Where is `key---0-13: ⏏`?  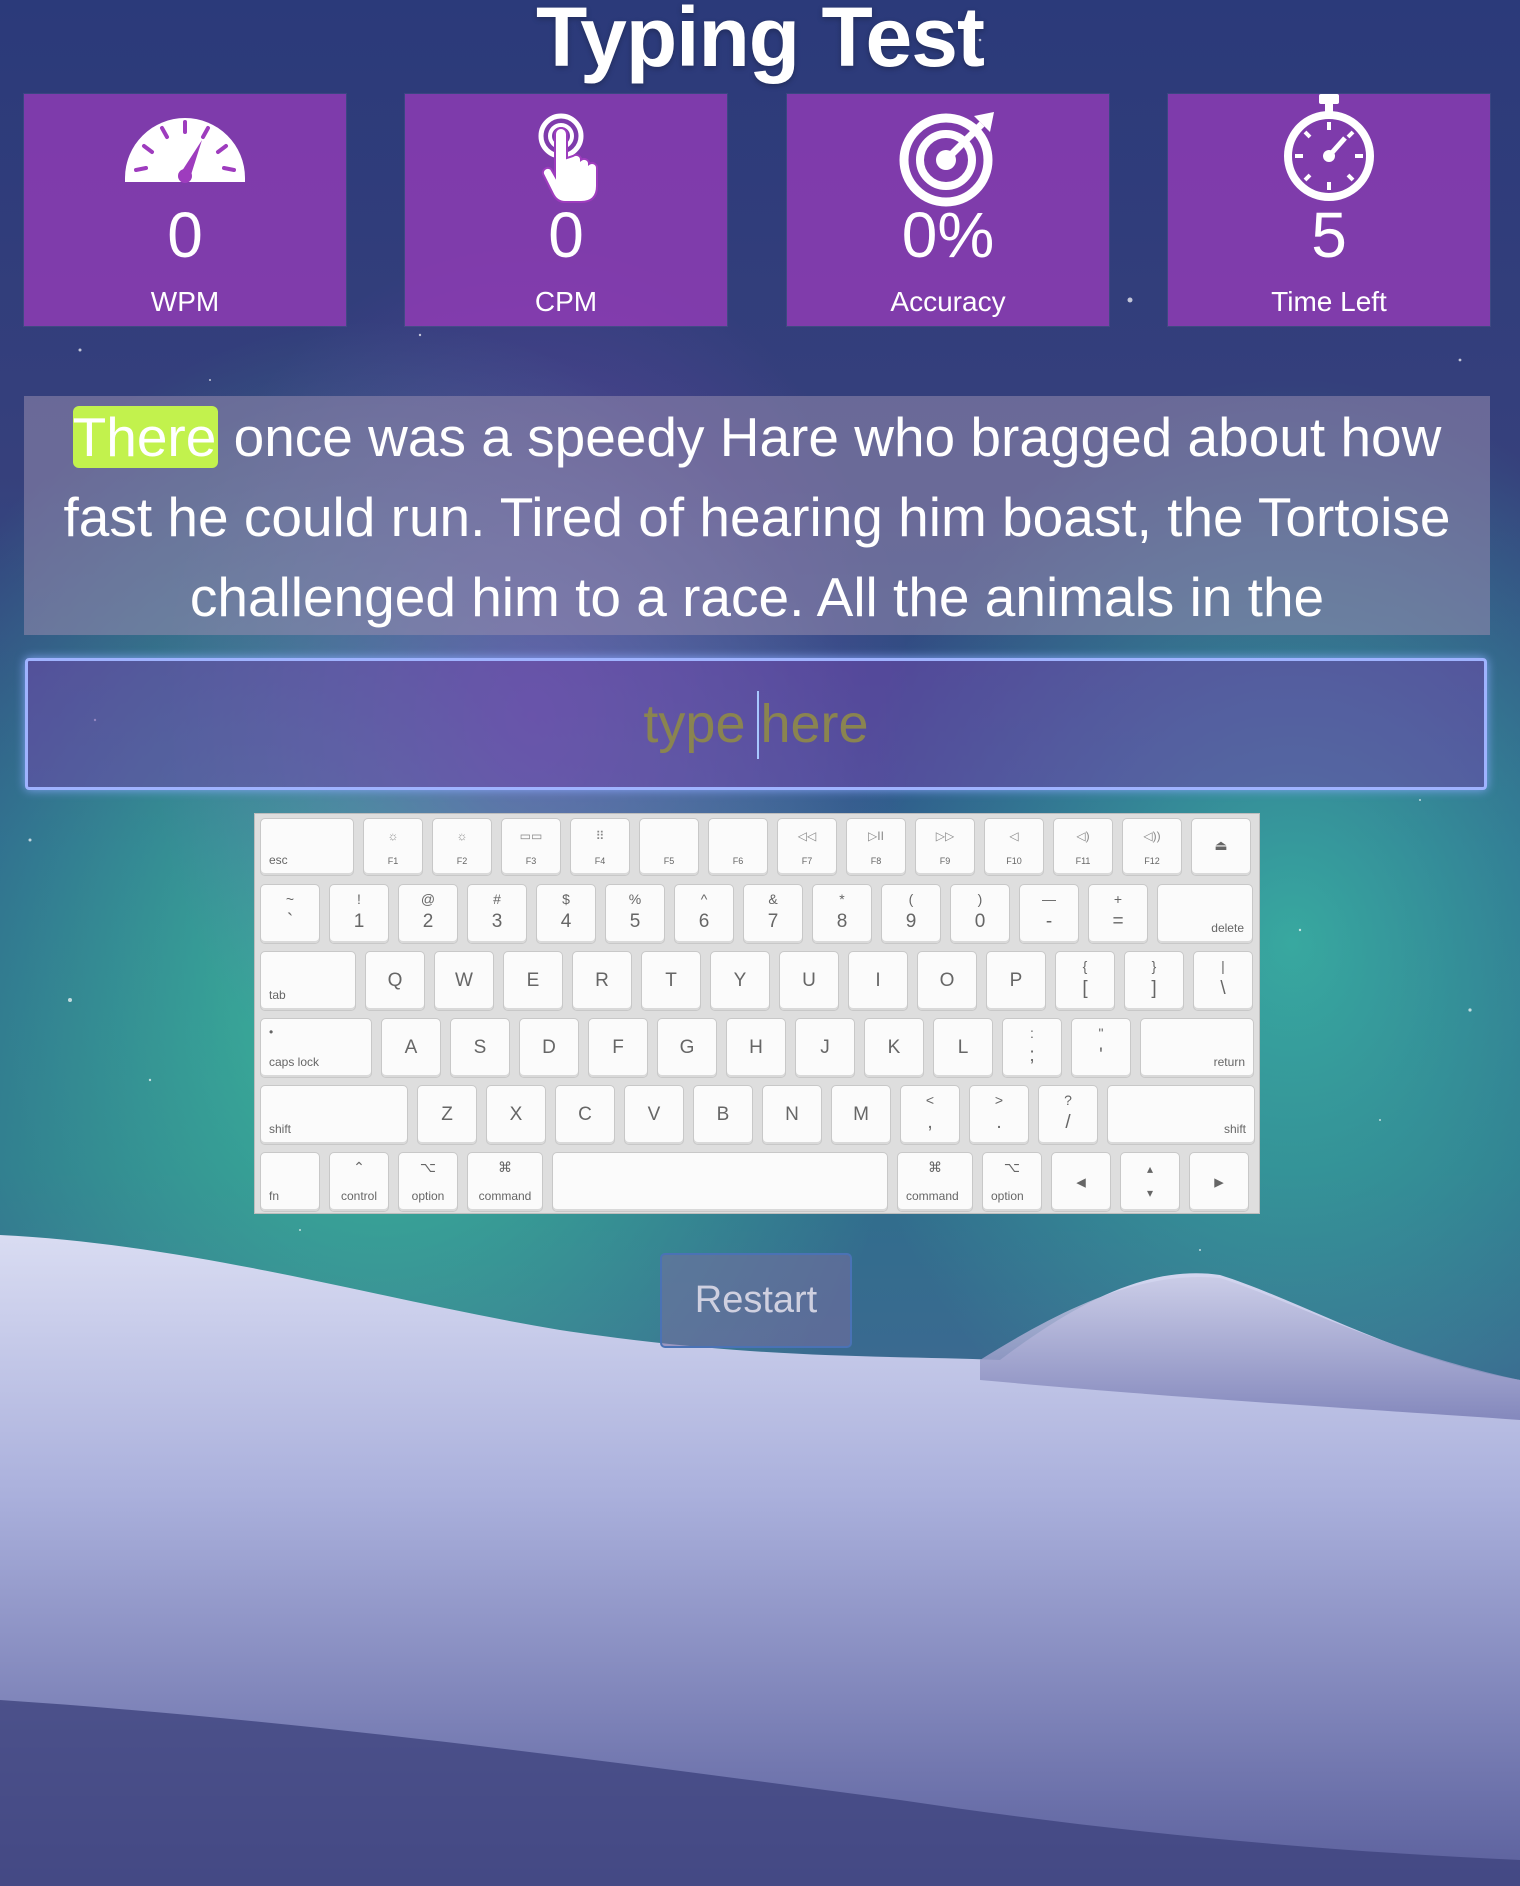
key---0-13: ⏏ is located at coordinates (1221, 847).